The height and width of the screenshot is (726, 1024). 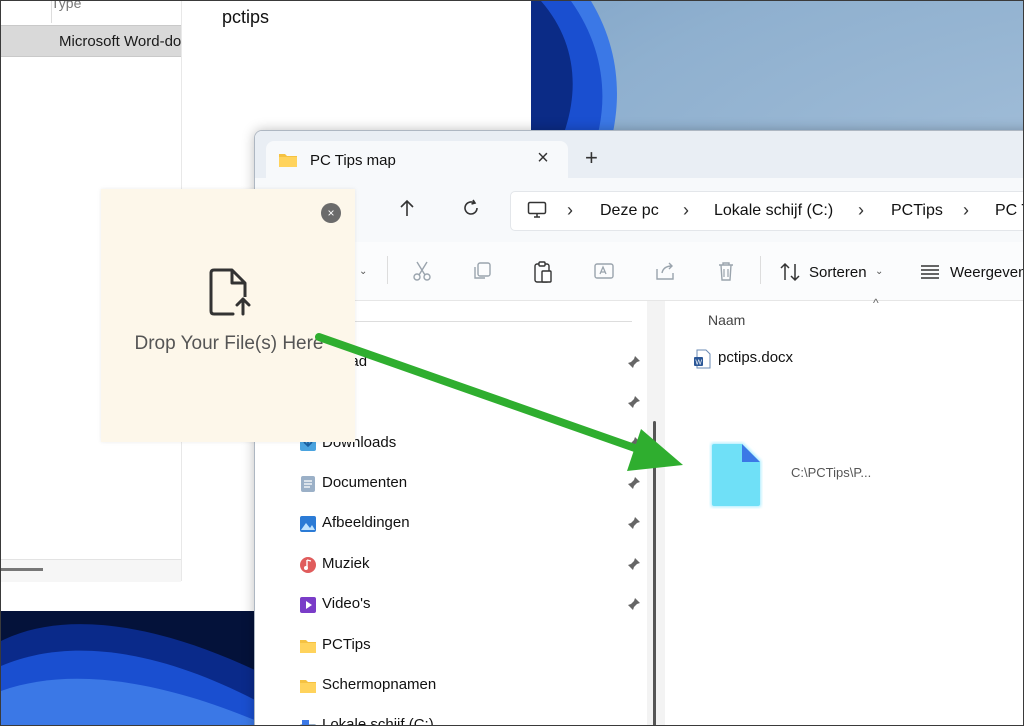 What do you see at coordinates (591, 71) in the screenshot?
I see `wallpaper-swirl` at bounding box center [591, 71].